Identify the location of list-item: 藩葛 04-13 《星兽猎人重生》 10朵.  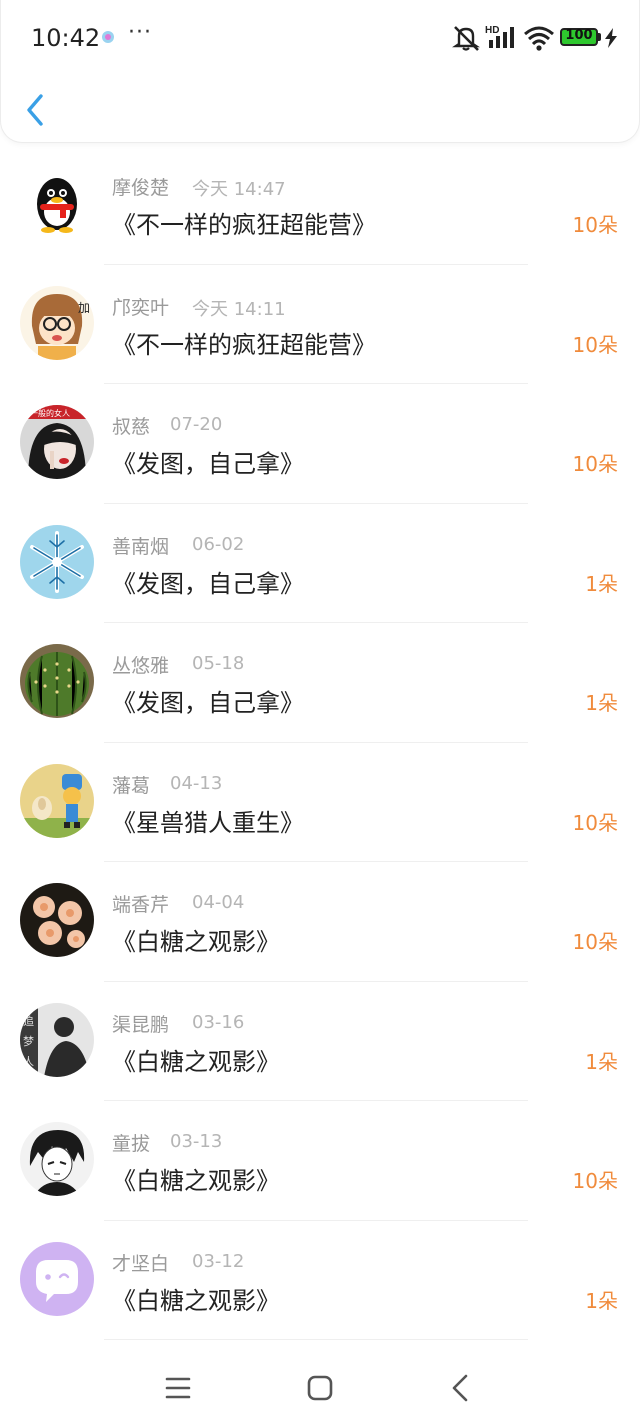
(320, 802).